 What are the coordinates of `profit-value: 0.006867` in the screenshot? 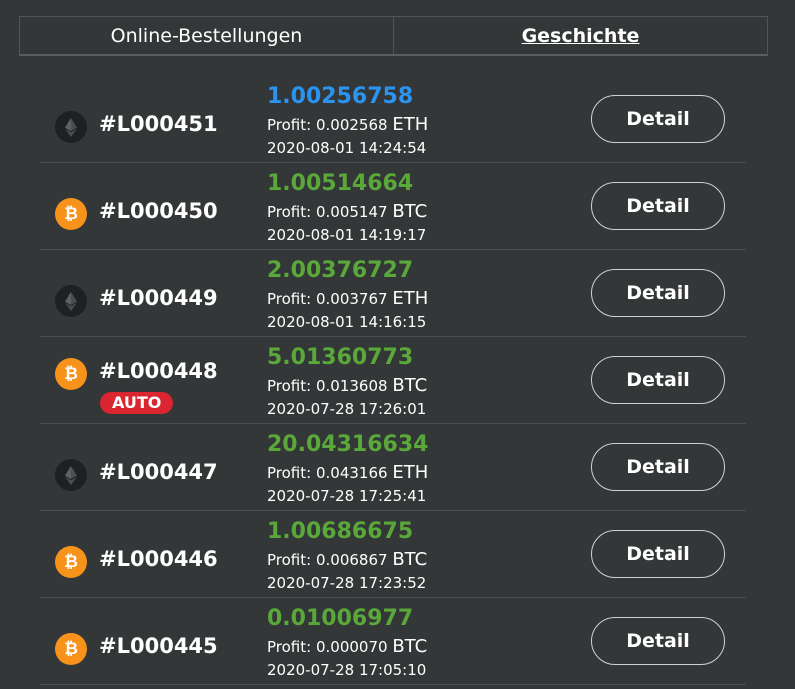 It's located at (351, 560).